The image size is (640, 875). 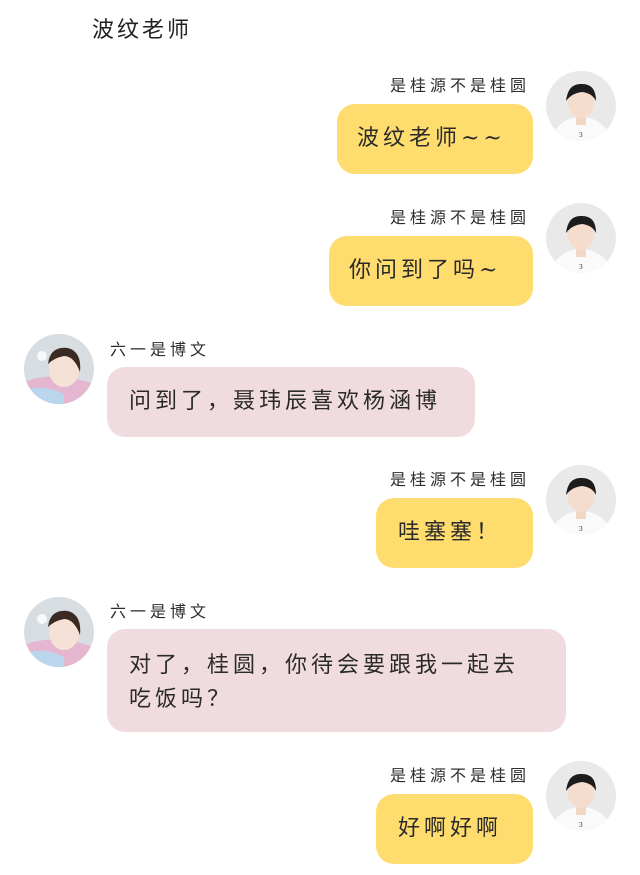 I want to click on message-bubble: 问到了，聂玮辰喜欢杨涵博, so click(x=291, y=402).